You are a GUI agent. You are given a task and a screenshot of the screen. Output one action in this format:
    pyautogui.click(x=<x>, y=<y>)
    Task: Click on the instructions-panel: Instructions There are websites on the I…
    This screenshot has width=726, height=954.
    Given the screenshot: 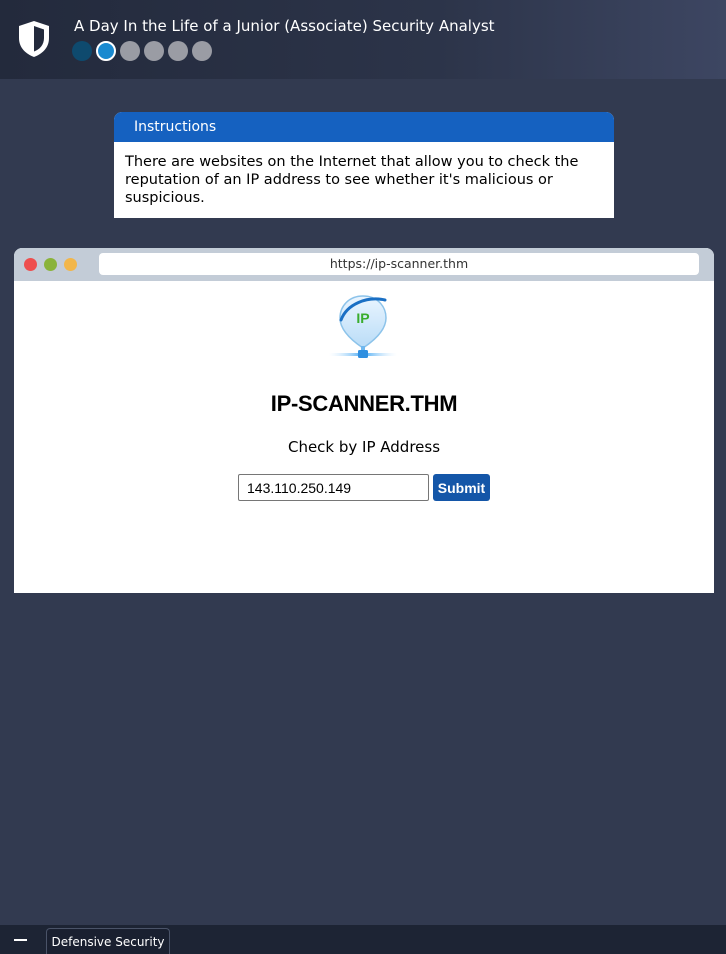 What is the action you would take?
    pyautogui.click(x=364, y=165)
    